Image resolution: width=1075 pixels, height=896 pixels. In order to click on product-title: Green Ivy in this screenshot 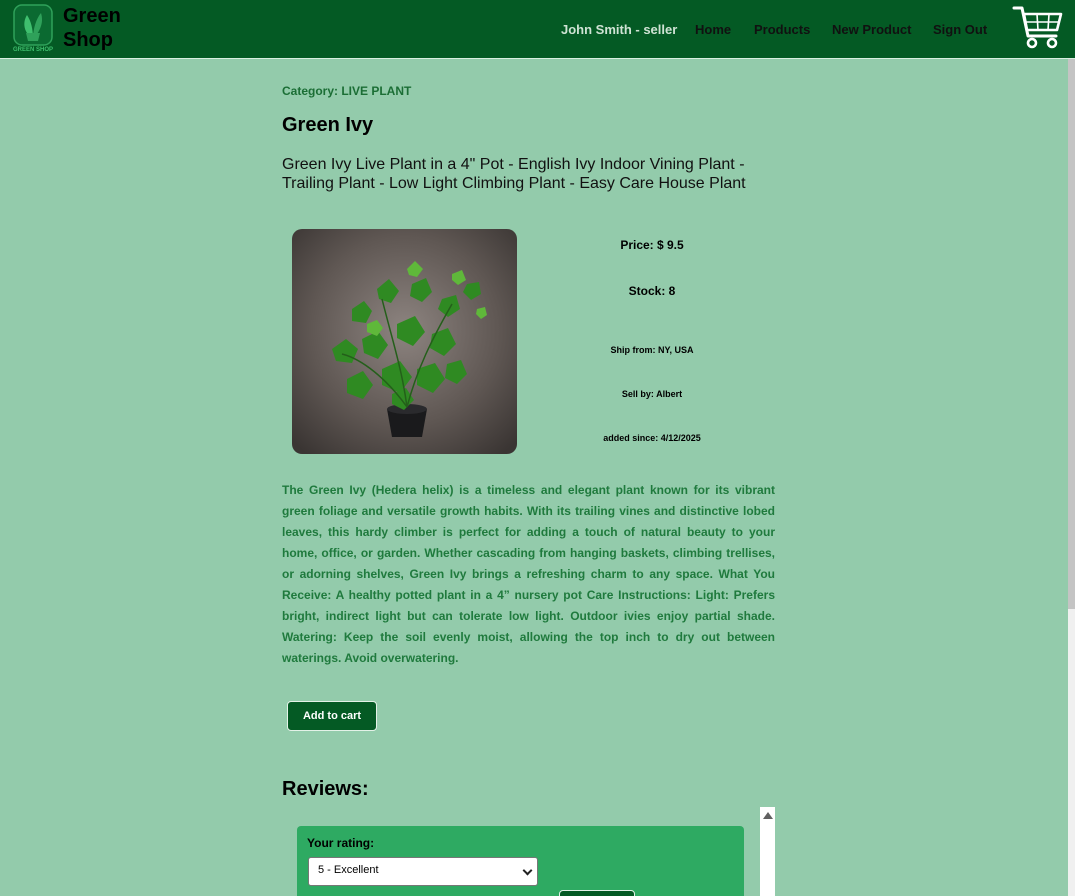, I will do `click(328, 125)`.